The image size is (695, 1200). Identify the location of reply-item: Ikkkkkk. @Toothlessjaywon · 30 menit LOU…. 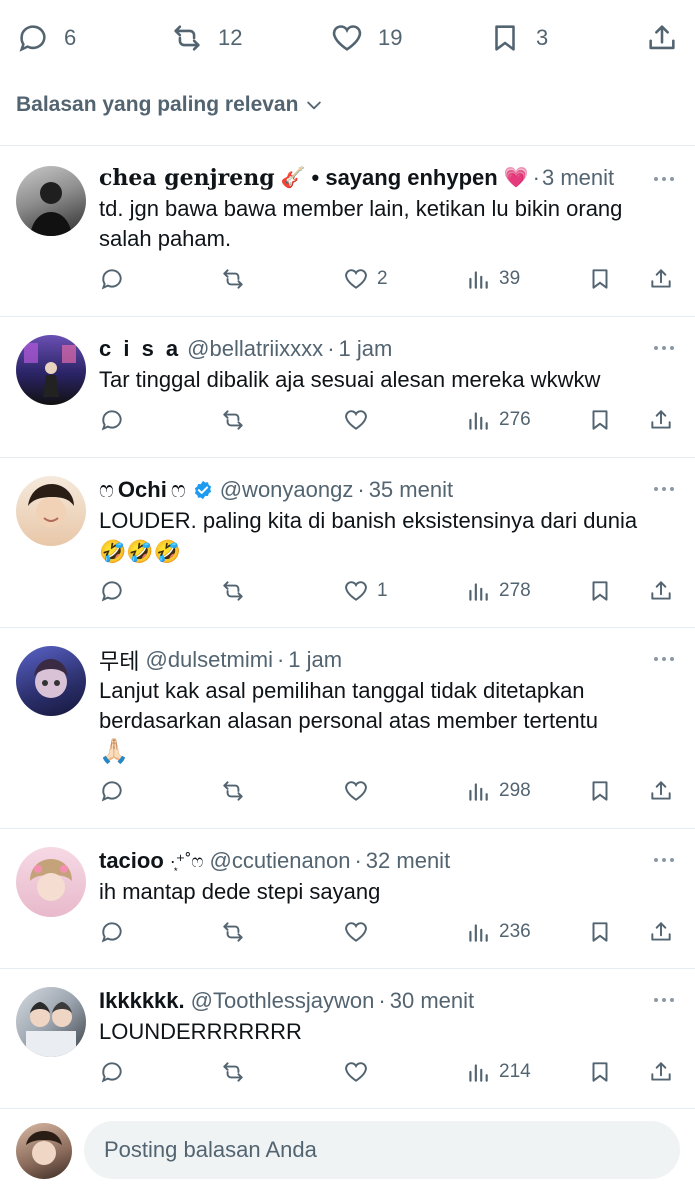
(347, 1039).